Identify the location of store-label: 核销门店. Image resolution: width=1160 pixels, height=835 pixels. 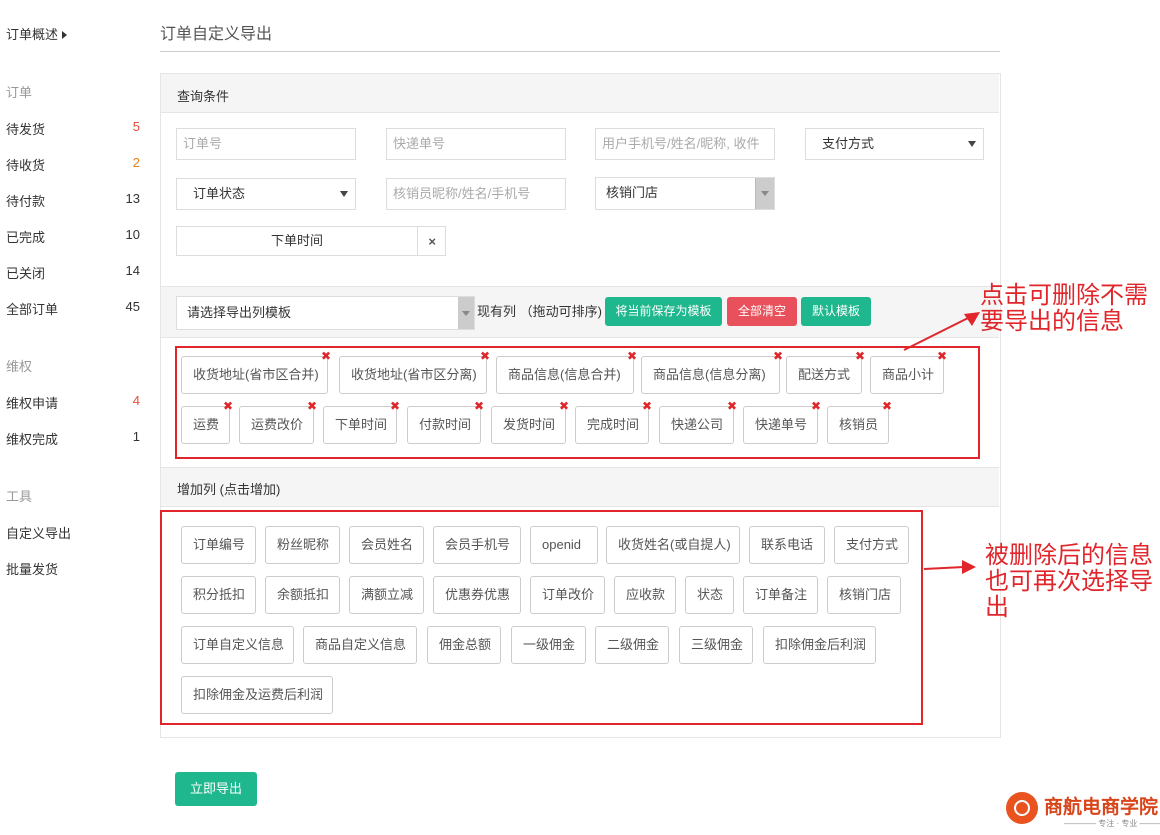
(632, 192).